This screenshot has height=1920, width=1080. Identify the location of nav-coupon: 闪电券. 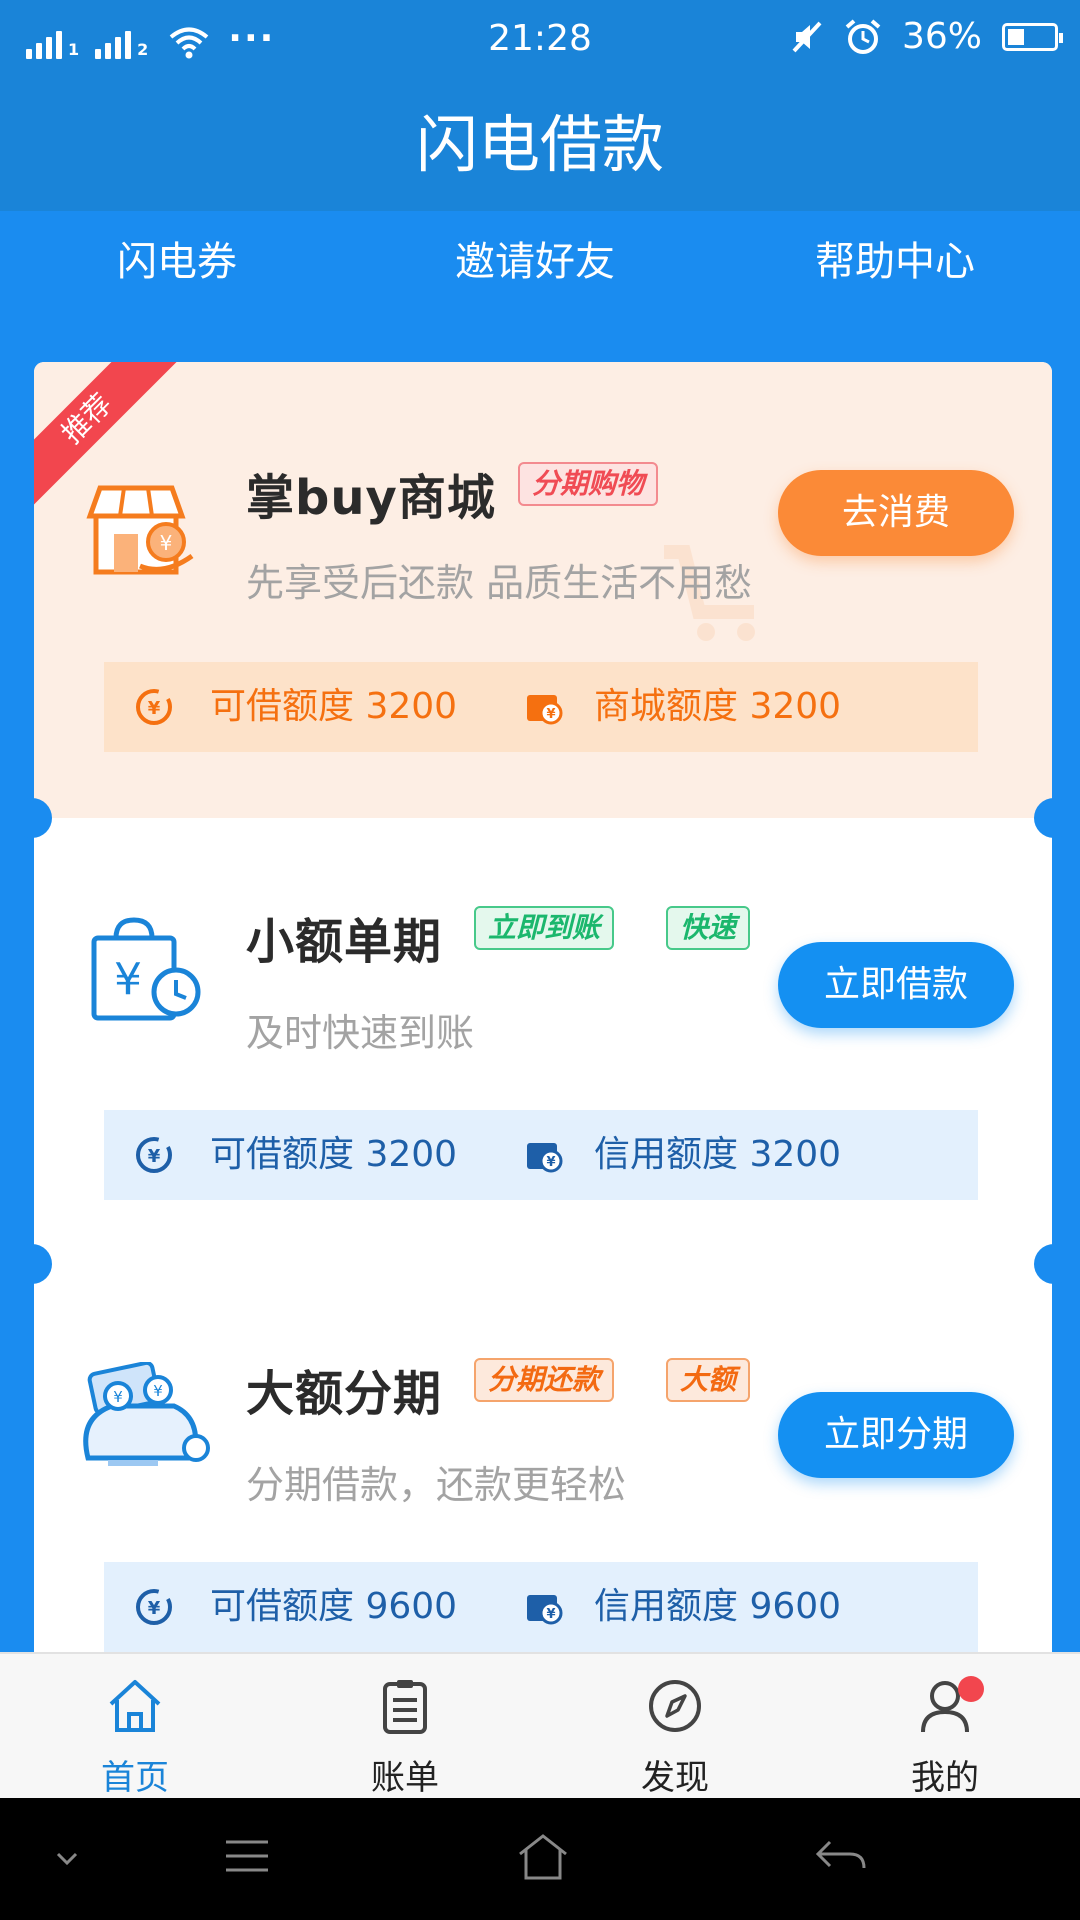
(177, 258).